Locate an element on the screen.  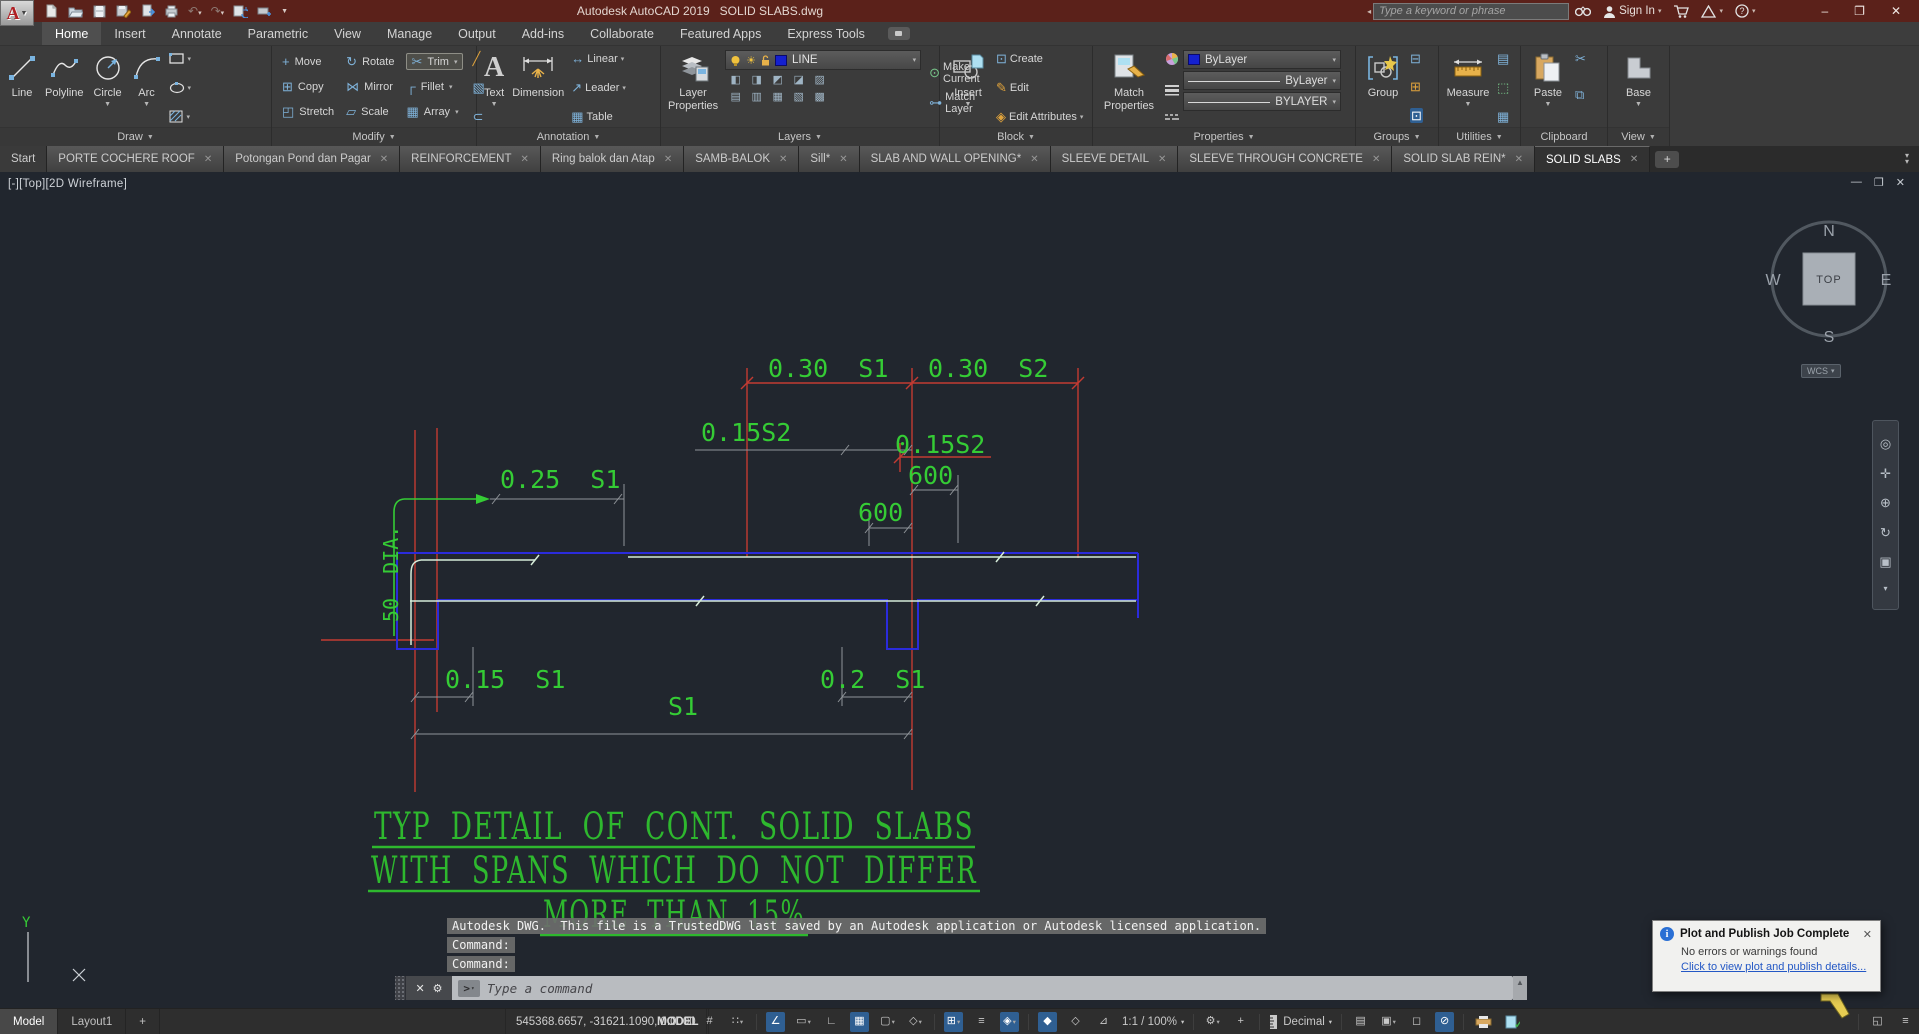
qat-dropdown-icon: ▼ is located at coordinates (284, 11).